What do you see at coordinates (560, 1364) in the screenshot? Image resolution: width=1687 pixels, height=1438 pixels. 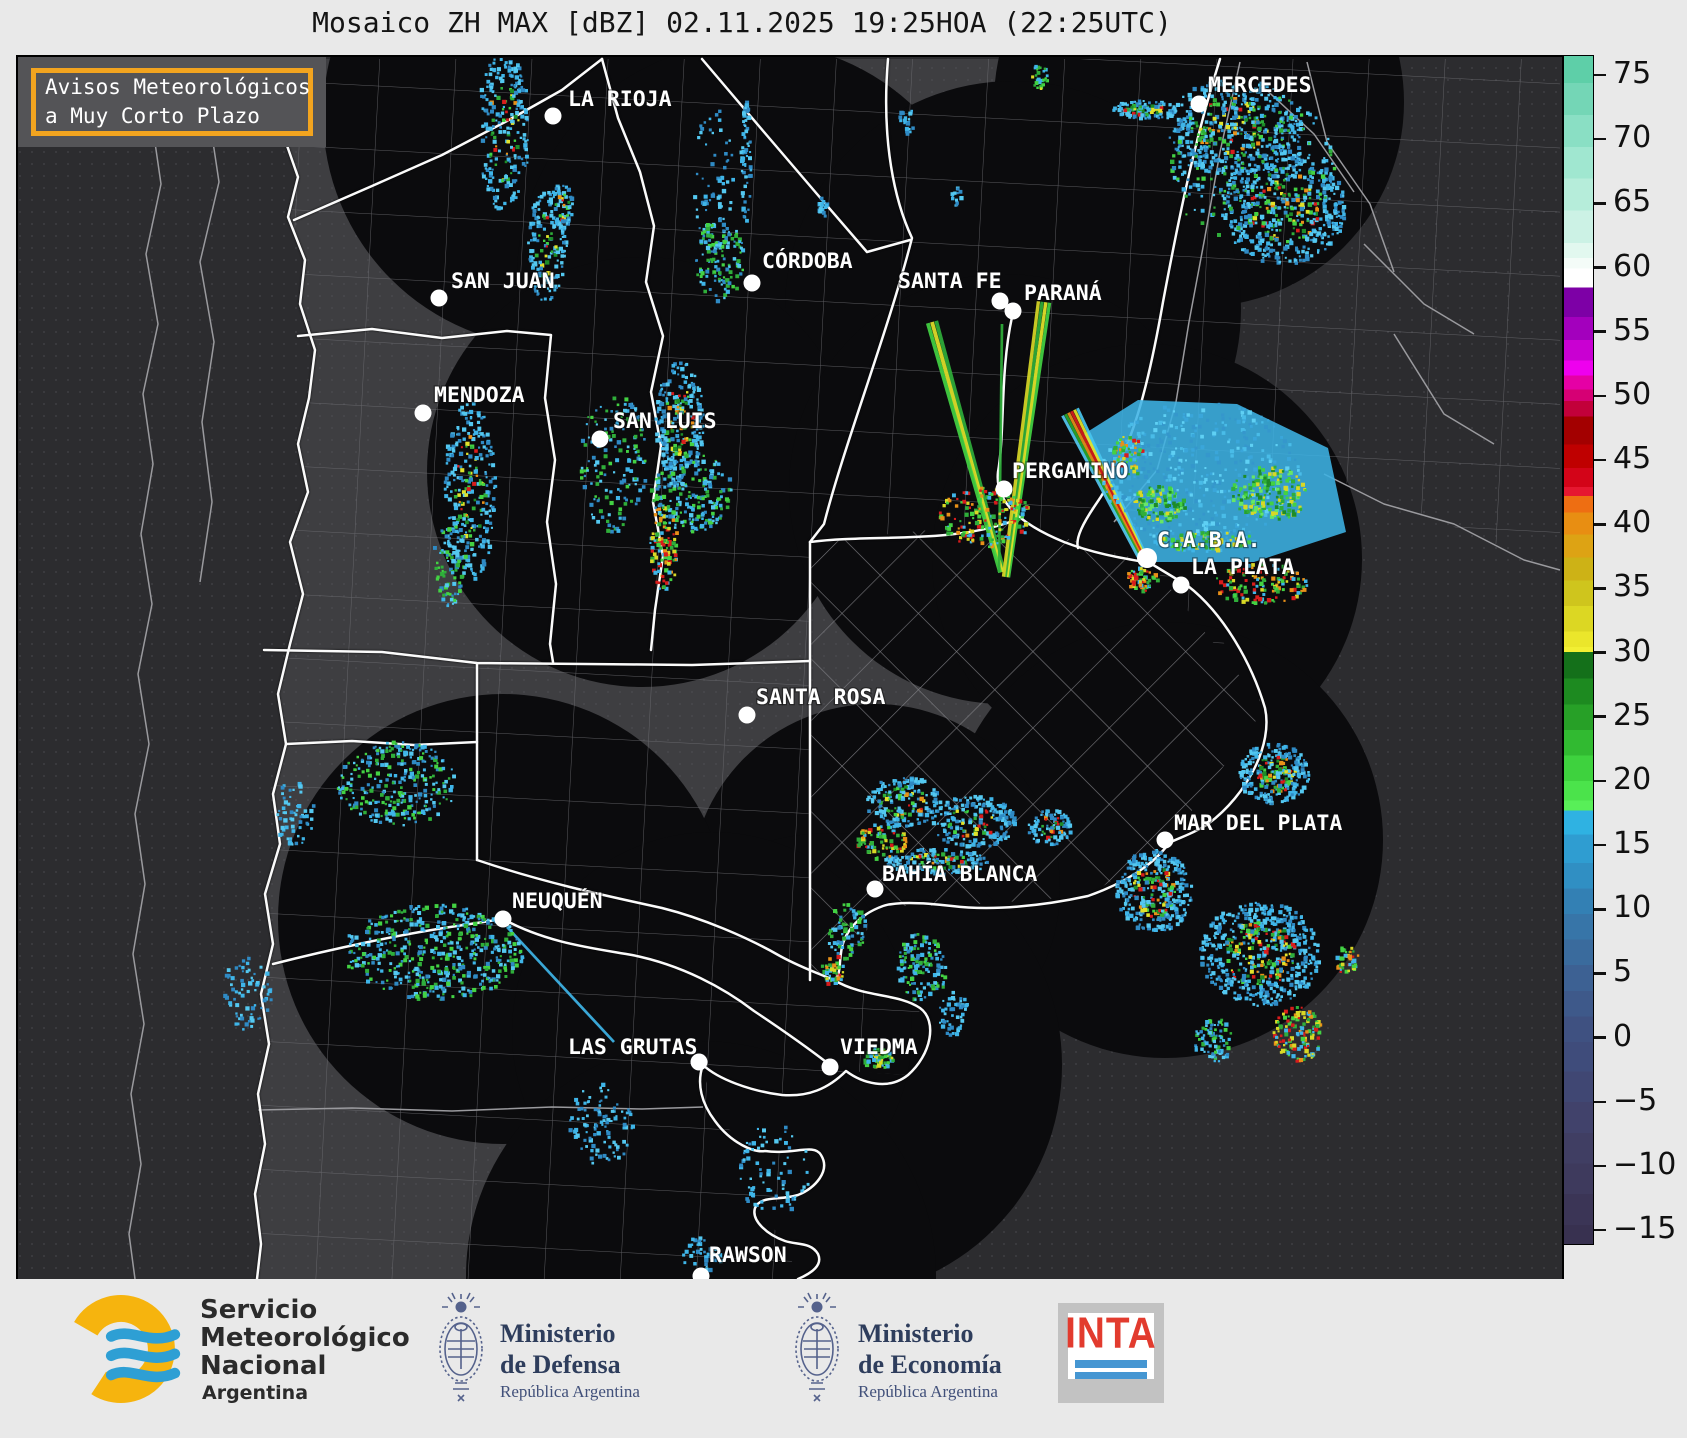 I see `defensa-line-2: de Defensa` at bounding box center [560, 1364].